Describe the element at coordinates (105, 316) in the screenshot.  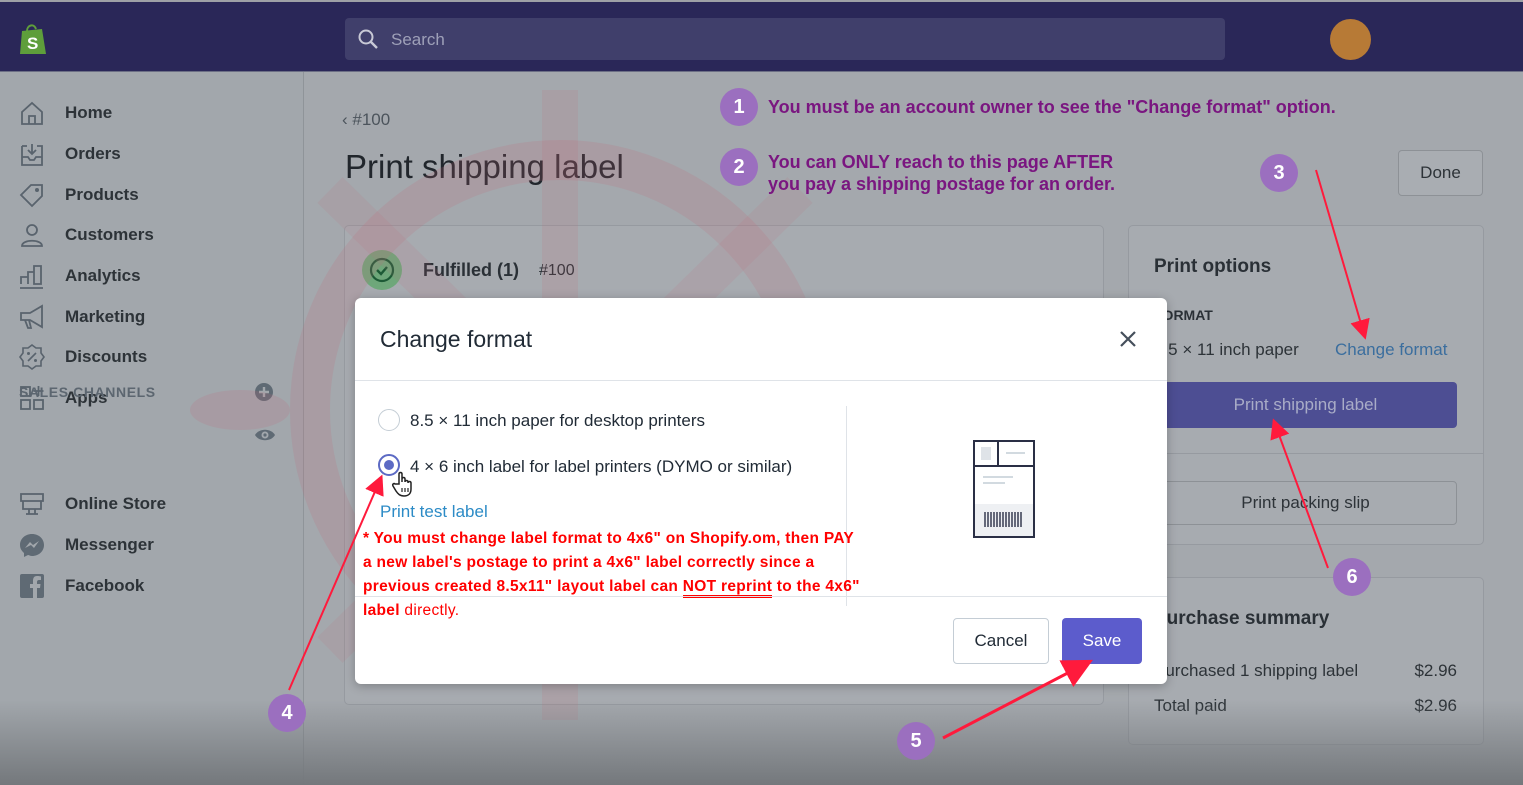
I see `sidebar-item-label: Marketing` at that location.